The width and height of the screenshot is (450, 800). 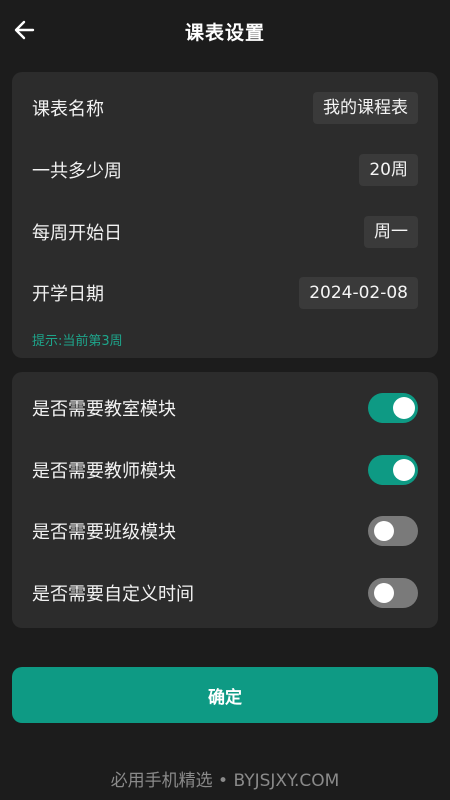 I want to click on page-title: 课表设置, so click(x=224, y=32).